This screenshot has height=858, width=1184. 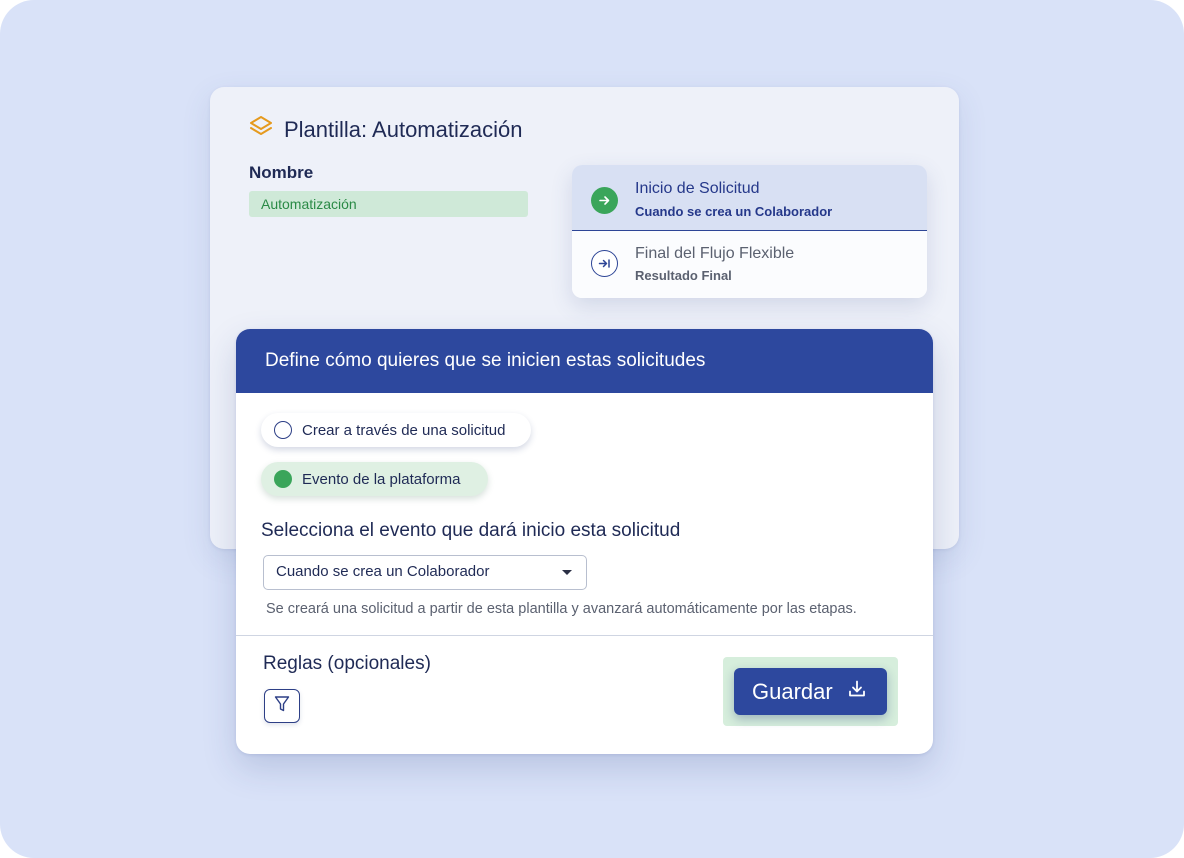 What do you see at coordinates (404, 430) in the screenshot?
I see `radio-option-label: Crear a través de una solicitud` at bounding box center [404, 430].